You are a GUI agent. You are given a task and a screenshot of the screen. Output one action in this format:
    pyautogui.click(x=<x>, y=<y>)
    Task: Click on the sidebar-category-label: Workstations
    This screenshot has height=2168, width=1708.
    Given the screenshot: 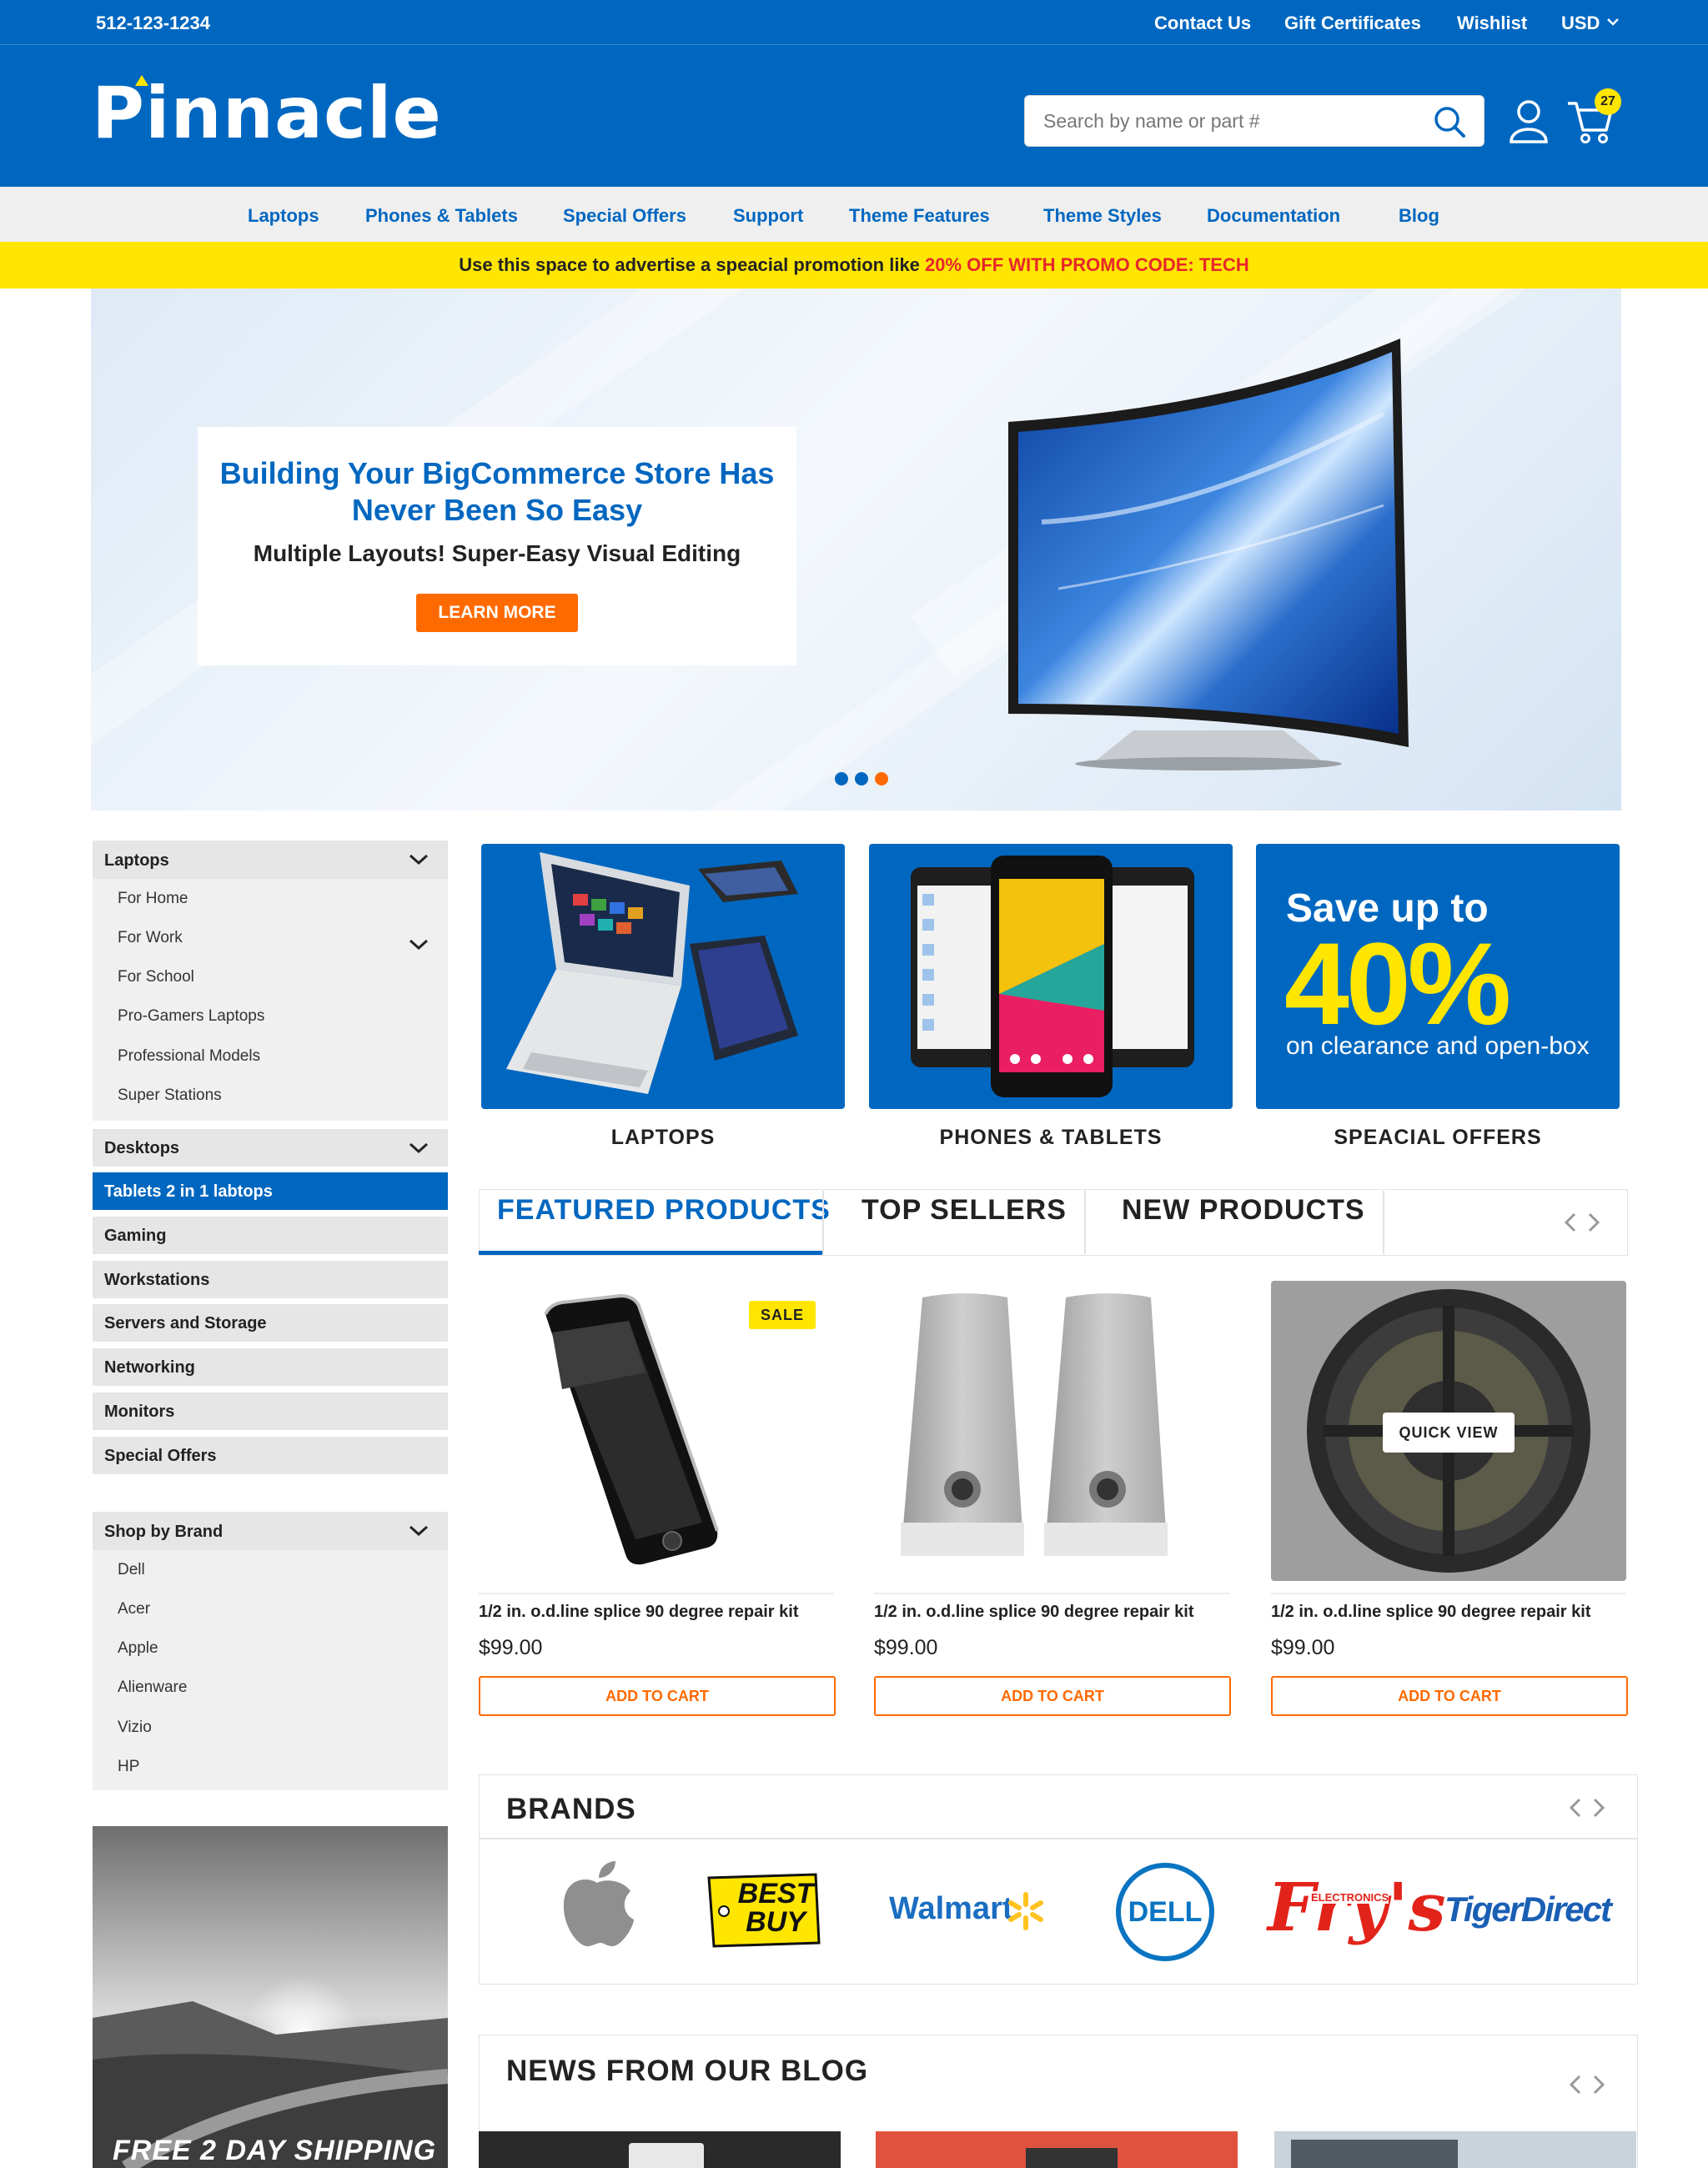 What is the action you would take?
    pyautogui.click(x=157, y=1280)
    